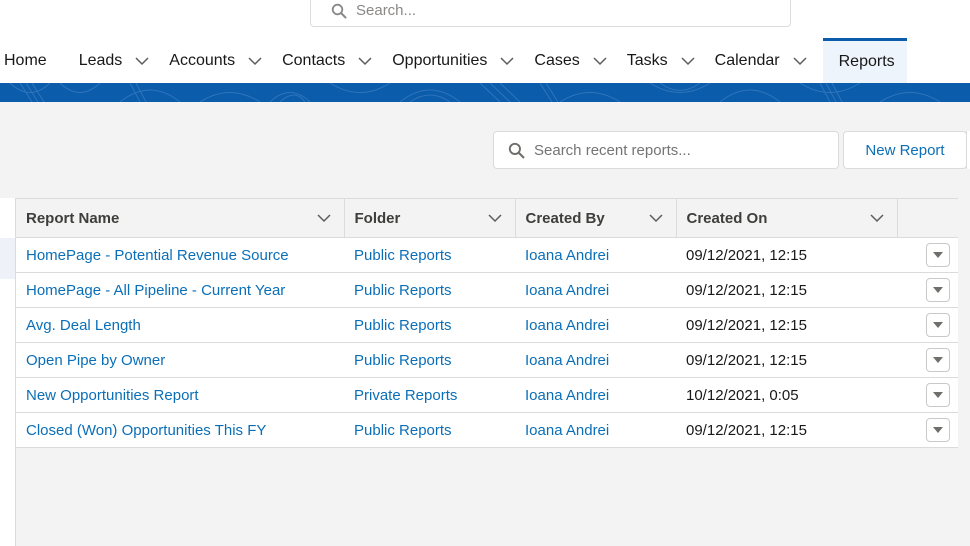 The width and height of the screenshot is (970, 546). Describe the element at coordinates (314, 60) in the screenshot. I see `nav-item-label: Contacts` at that location.